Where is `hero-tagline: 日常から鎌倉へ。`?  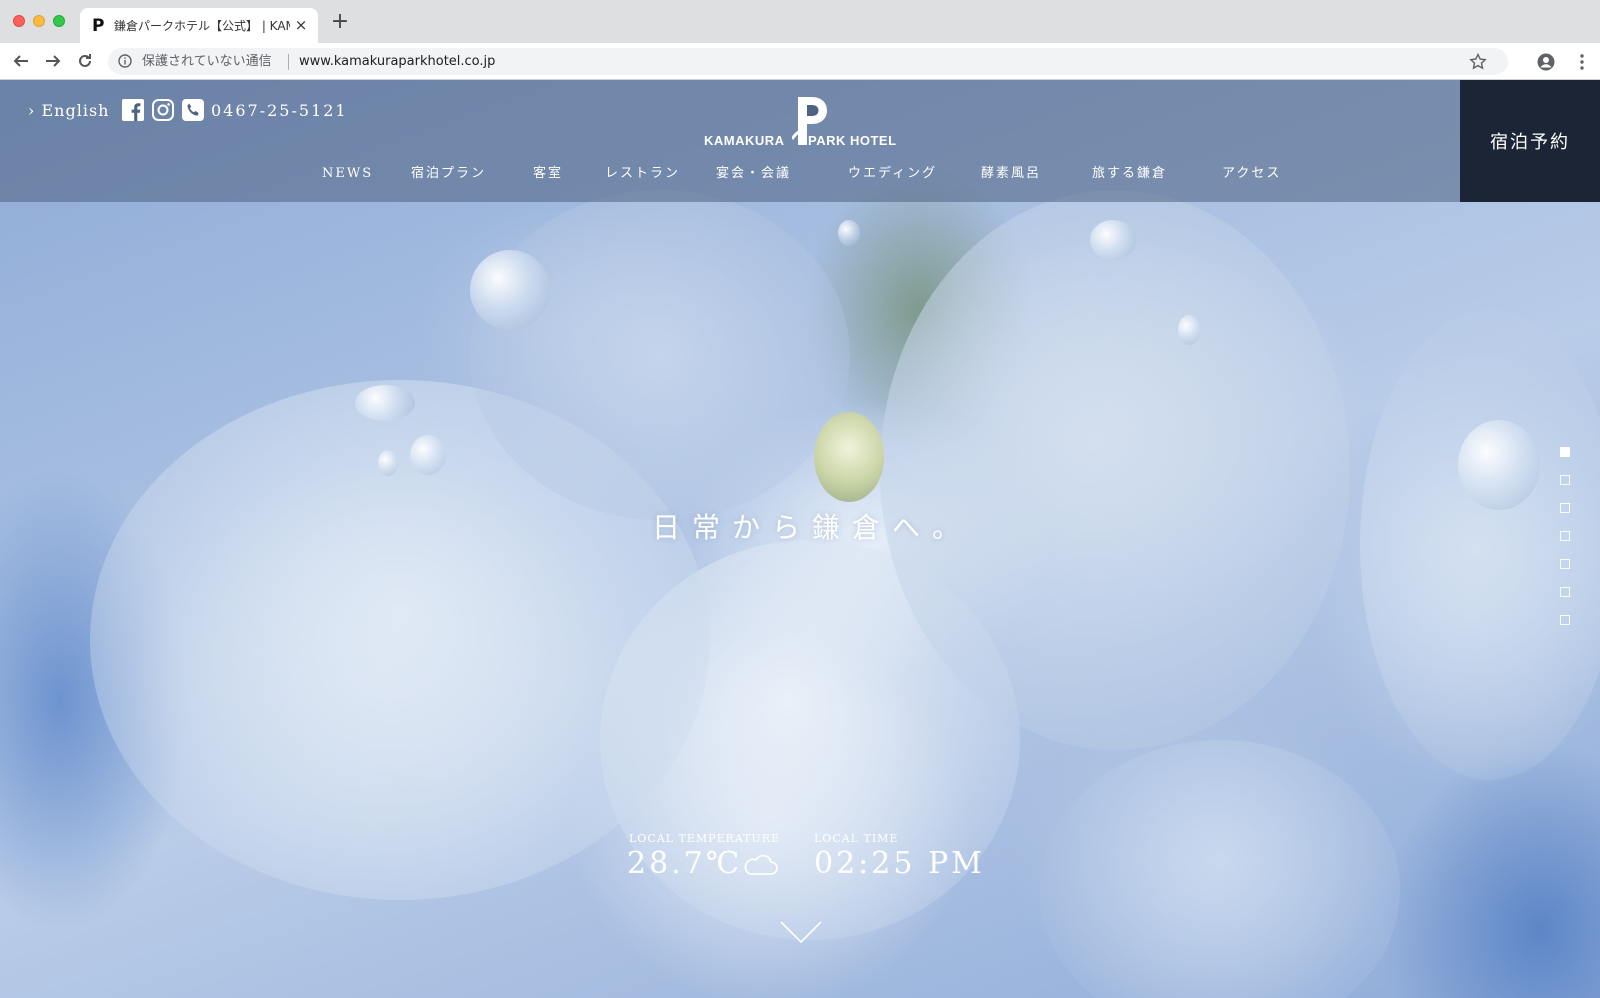
hero-tagline: 日常から鎌倉へ。 is located at coordinates (812, 527).